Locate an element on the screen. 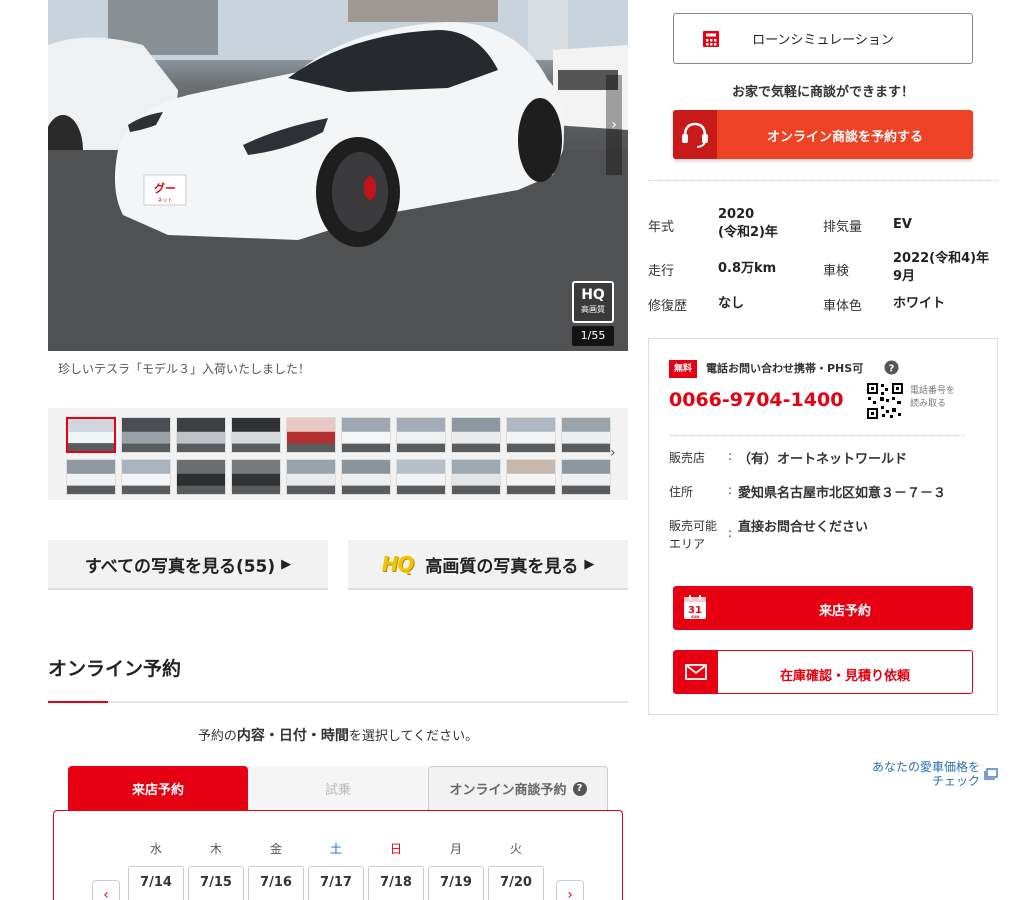 This screenshot has height=900, width=1028. area-value: 直接お問合せください is located at coordinates (803, 527).